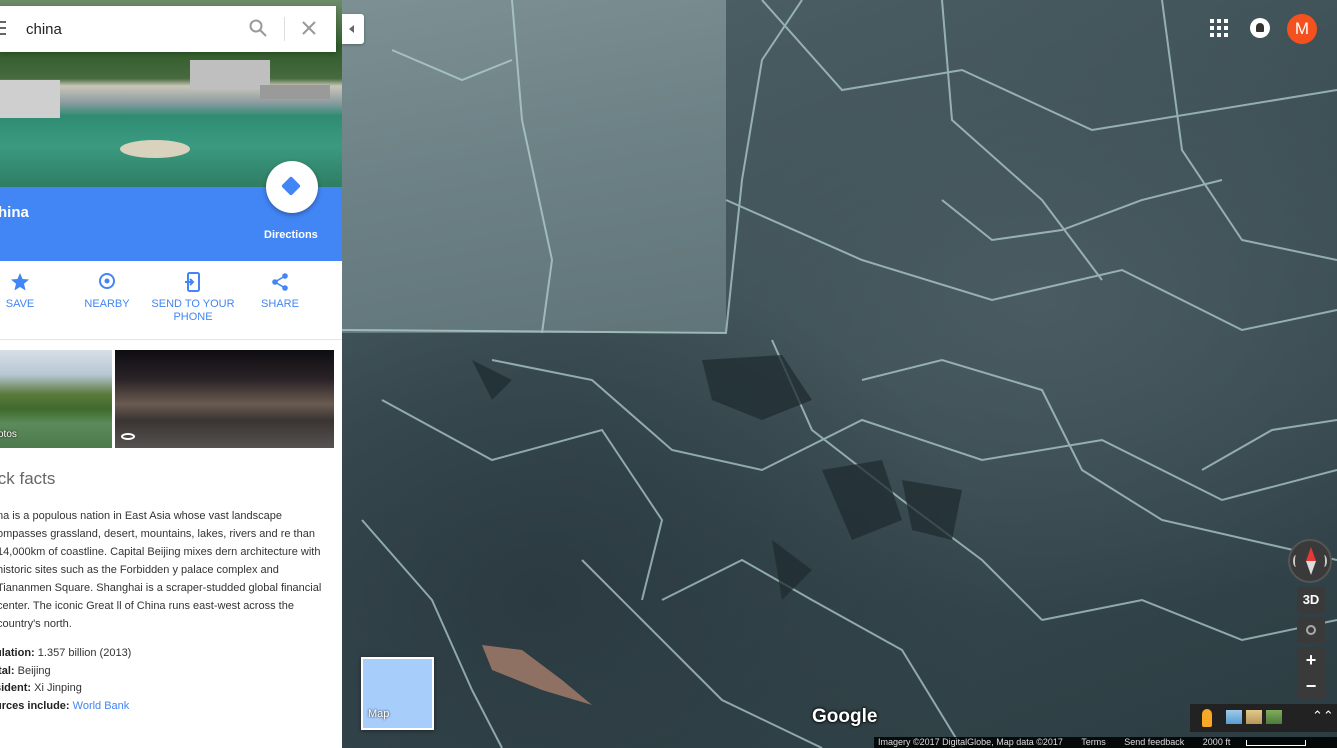 The image size is (1337, 748). Describe the element at coordinates (845, 716) in the screenshot. I see `google-logo: Google` at that location.